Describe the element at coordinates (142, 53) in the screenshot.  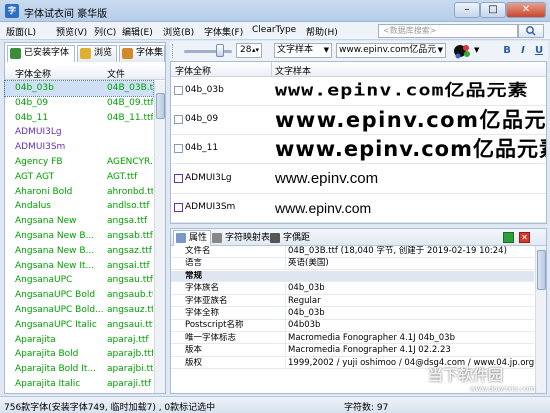
I see `tab-font-sets: 字体集` at that location.